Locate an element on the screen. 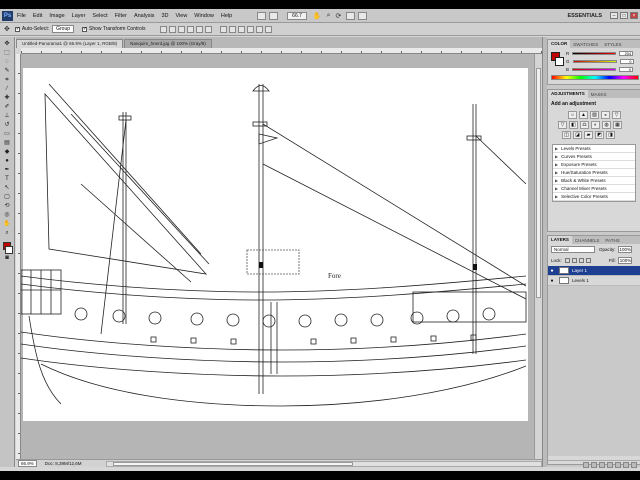  blue-slider is located at coordinates (594, 69).